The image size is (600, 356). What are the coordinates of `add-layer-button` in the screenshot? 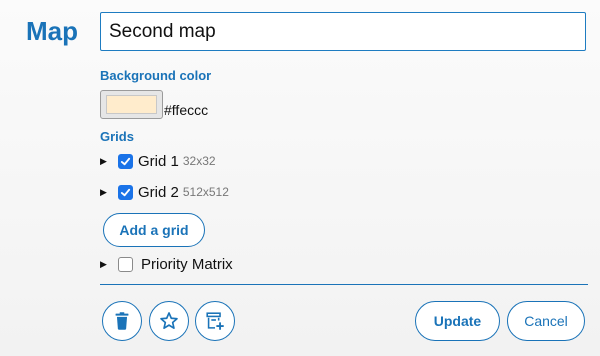 It's located at (215, 321).